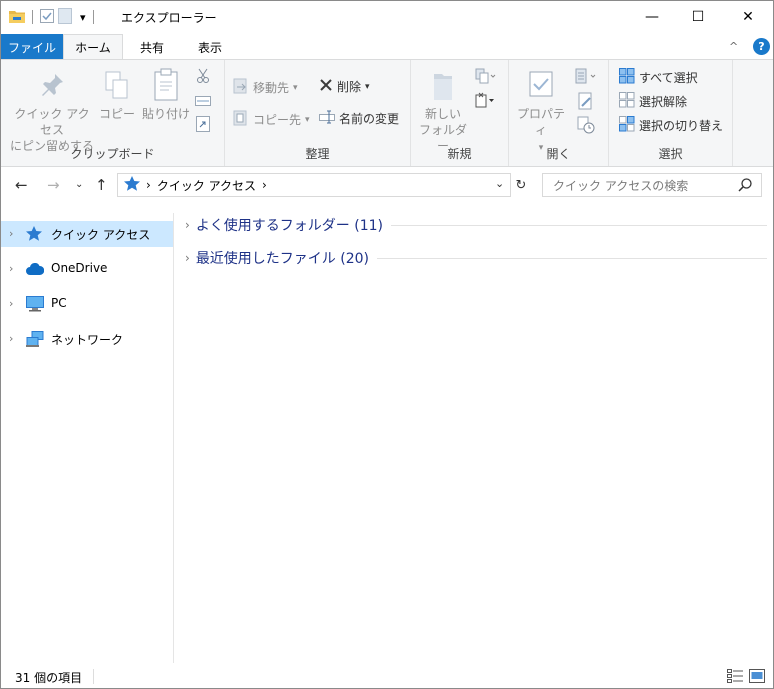 The height and width of the screenshot is (689, 774). Describe the element at coordinates (671, 126) in the screenshot. I see `invert-selection-button: 選択の切り替え` at that location.